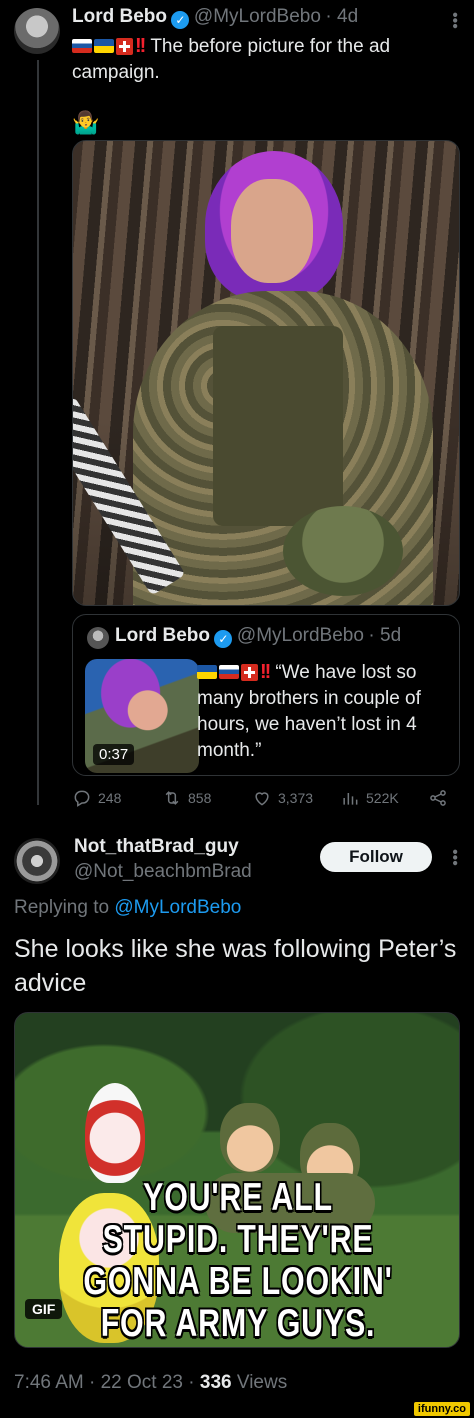 This screenshot has height=1418, width=474. What do you see at coordinates (272, 231) in the screenshot?
I see `photo-face` at bounding box center [272, 231].